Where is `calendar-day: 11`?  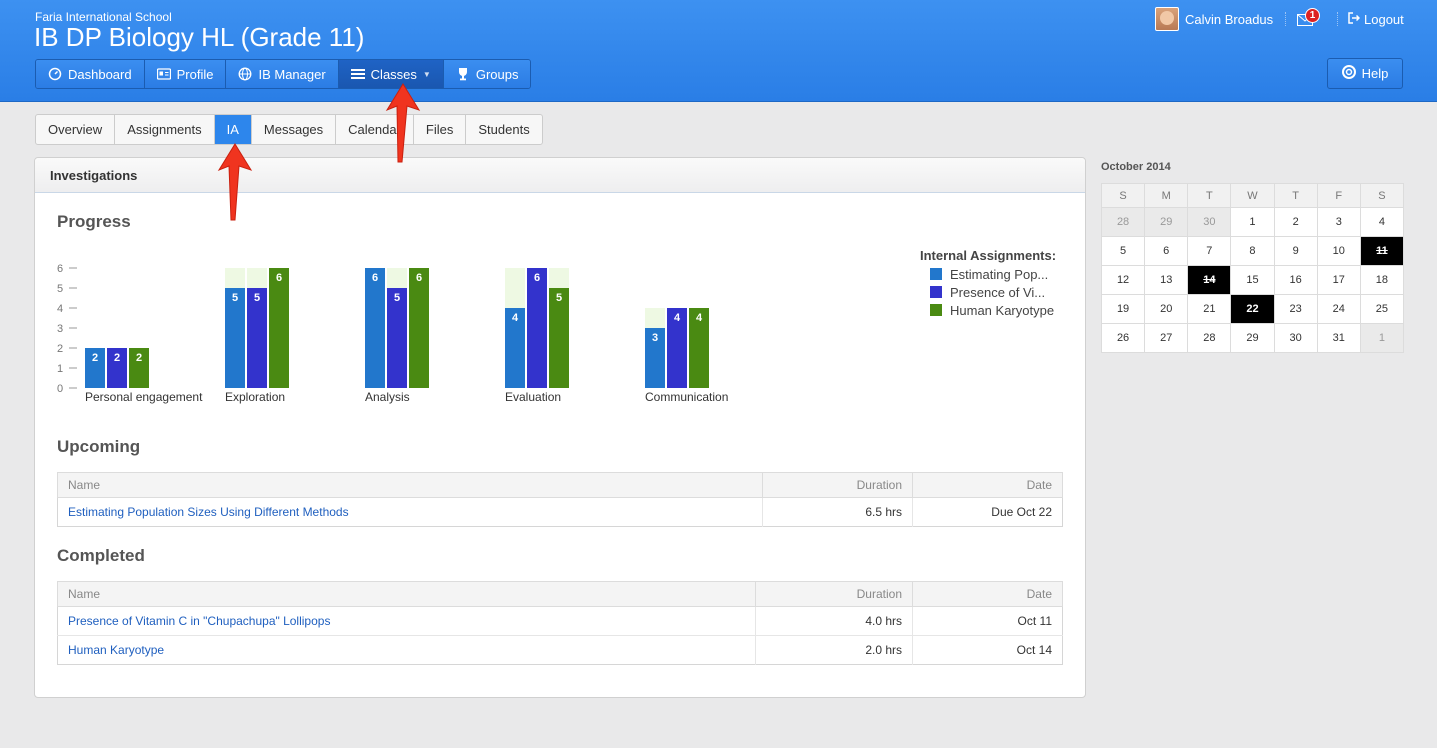
calendar-day: 11 is located at coordinates (1382, 251).